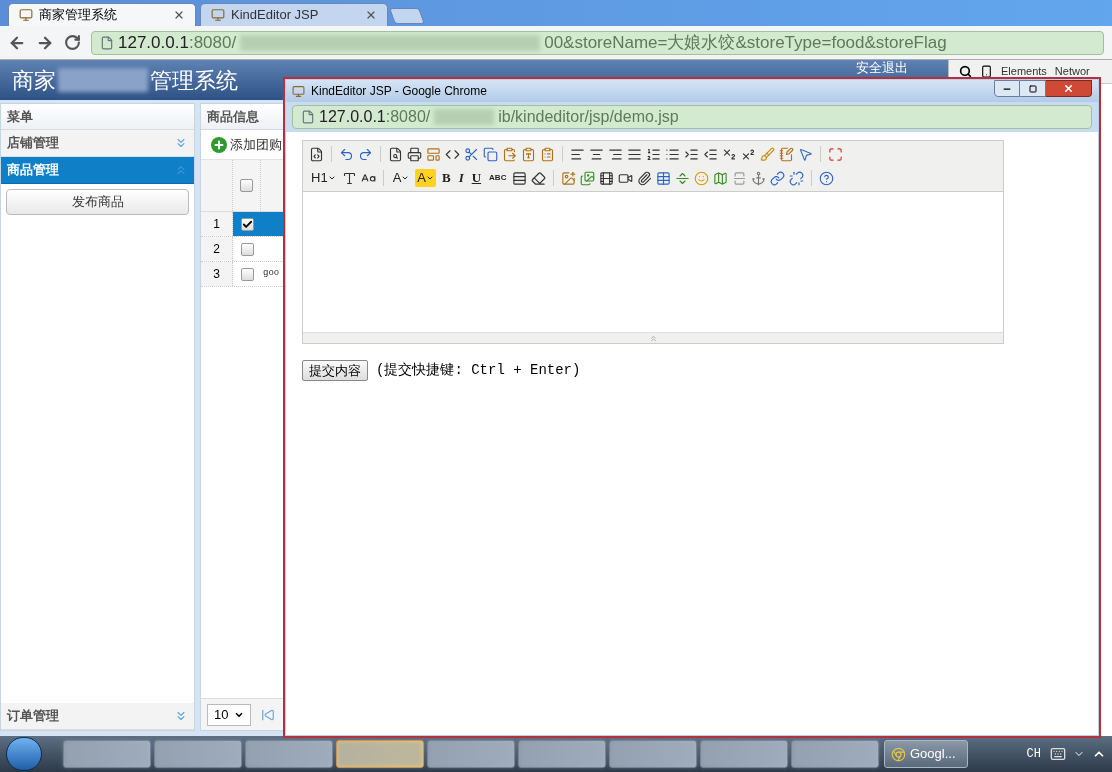  What do you see at coordinates (528, 154) in the screenshot?
I see `paste-text-icon` at bounding box center [528, 154].